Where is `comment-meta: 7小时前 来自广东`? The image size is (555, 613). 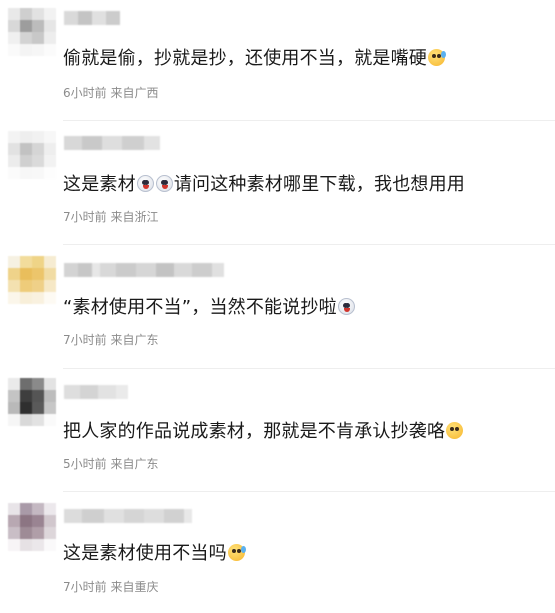
comment-meta: 7小时前 来自广东 is located at coordinates (111, 340).